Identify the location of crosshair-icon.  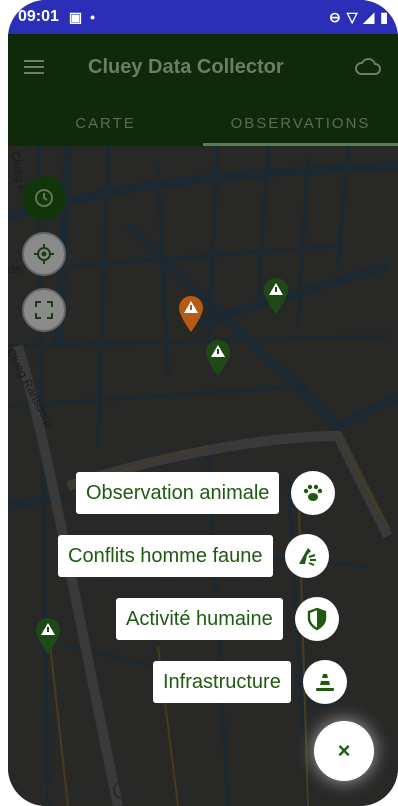
(44, 254).